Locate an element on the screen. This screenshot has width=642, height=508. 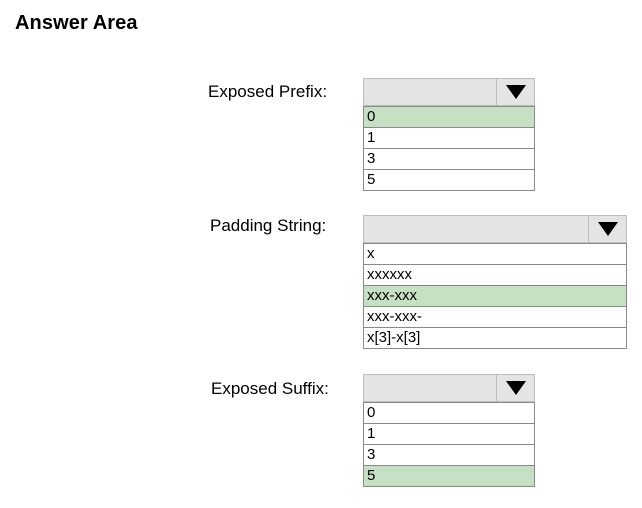
option-x: x is located at coordinates (495, 253).